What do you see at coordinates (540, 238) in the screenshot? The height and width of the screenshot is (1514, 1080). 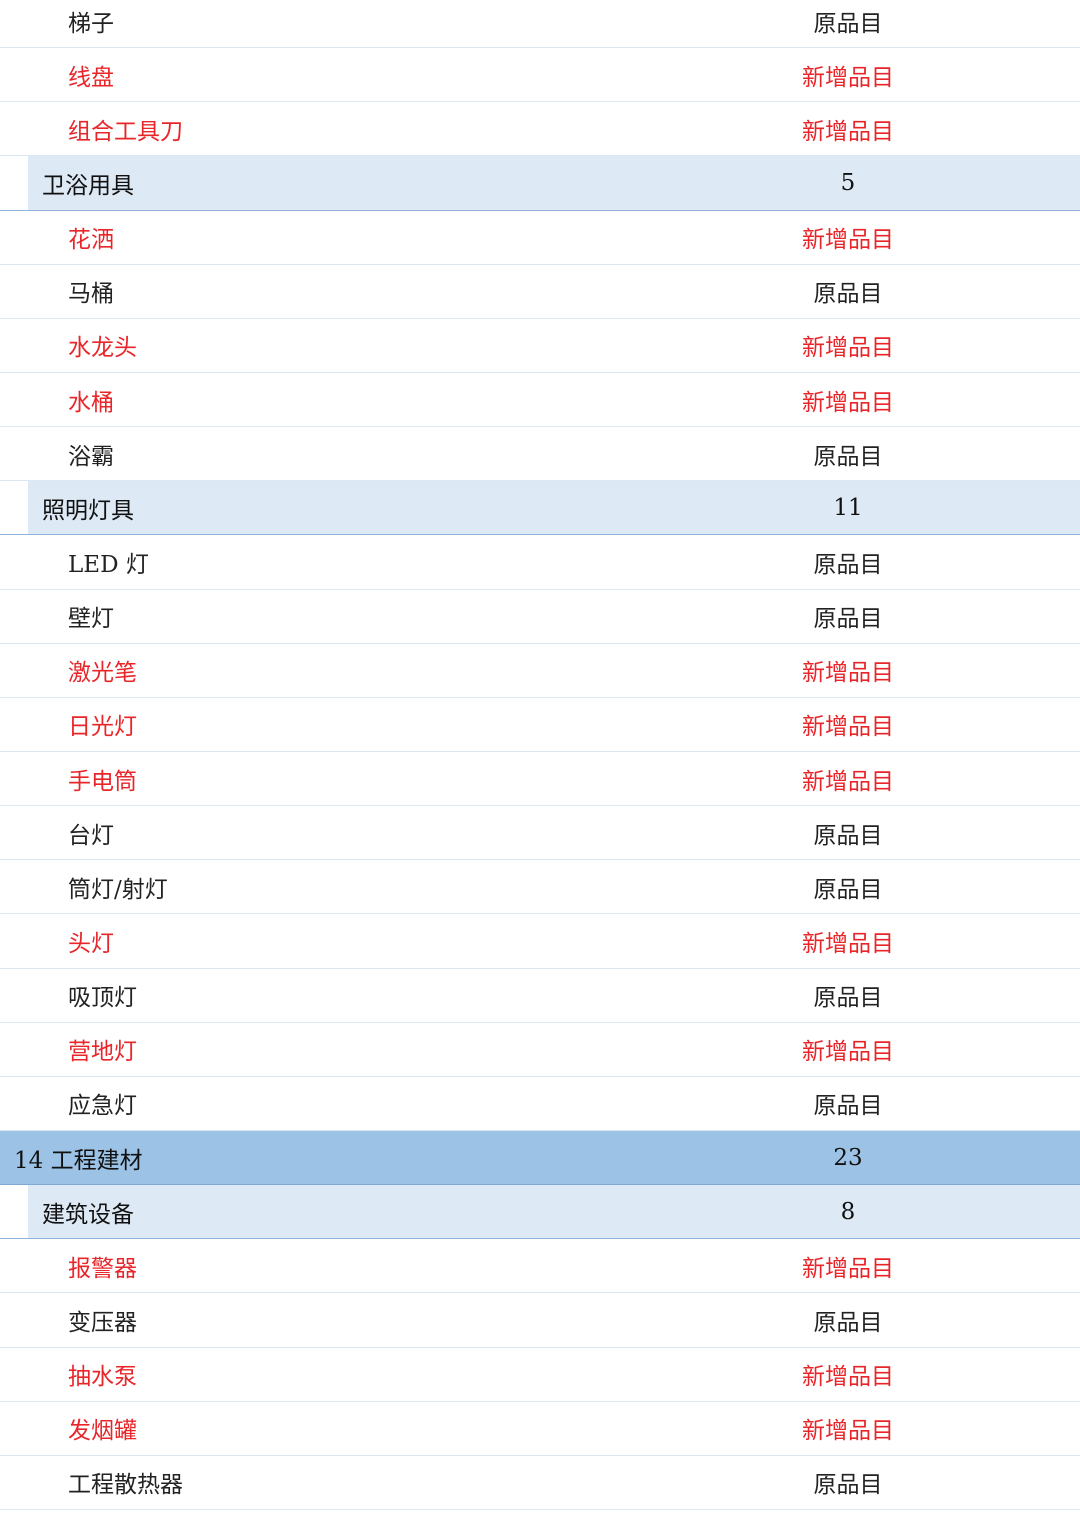 I see `item-row: 花洒 新增品目` at bounding box center [540, 238].